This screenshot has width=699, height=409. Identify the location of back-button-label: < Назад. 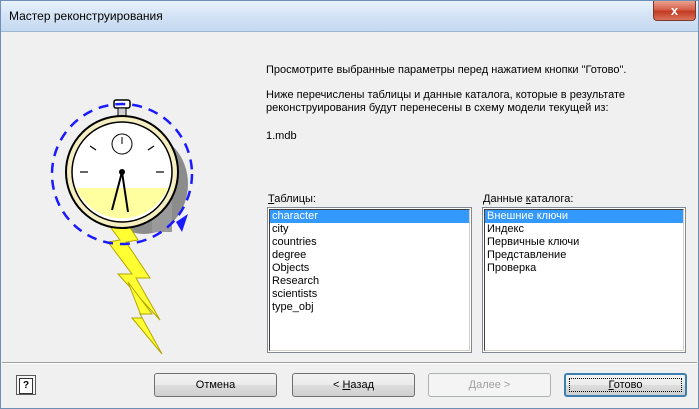
(353, 385).